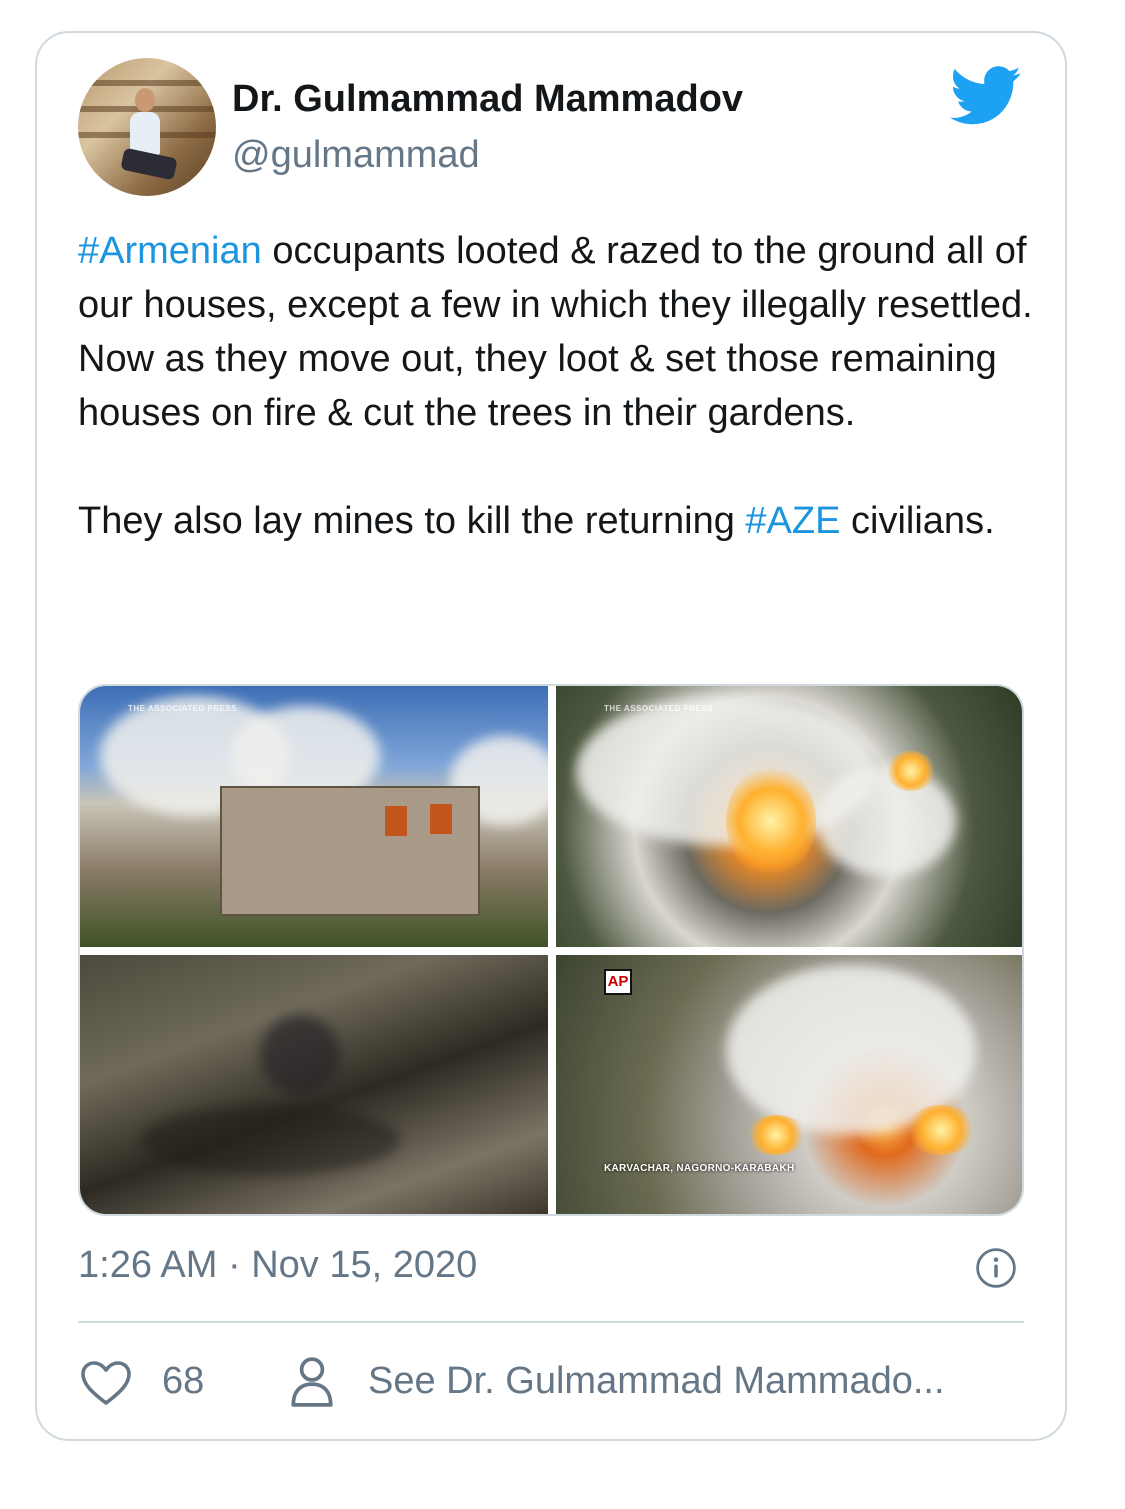 This screenshot has height=1509, width=1125. I want to click on info-icon, so click(996, 1268).